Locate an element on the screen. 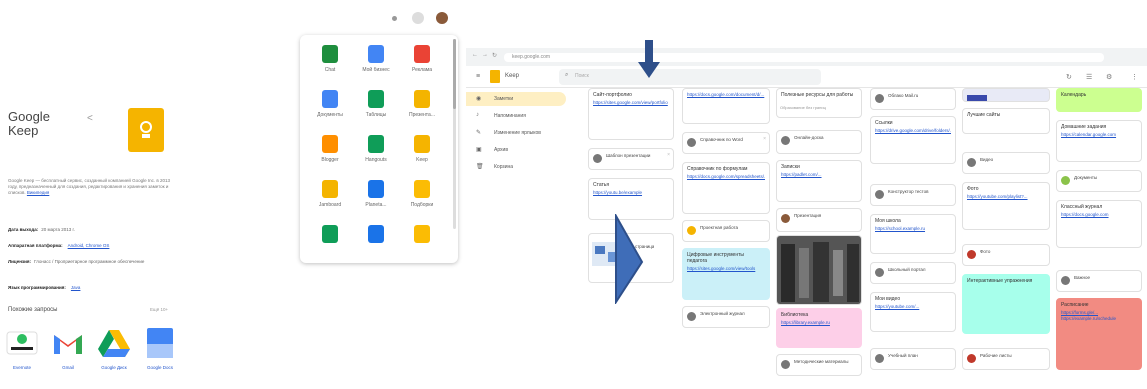  sidebar-item-reminders: ♪ Напоминания is located at coordinates (516, 116).